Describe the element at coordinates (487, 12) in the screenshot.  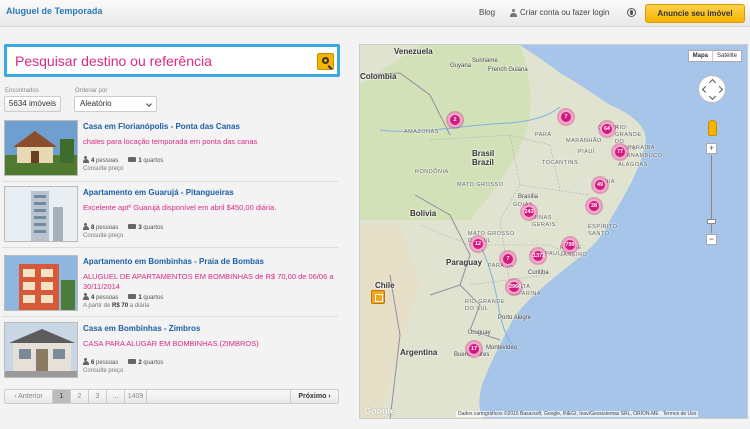
I see `blog-link: Blog` at that location.